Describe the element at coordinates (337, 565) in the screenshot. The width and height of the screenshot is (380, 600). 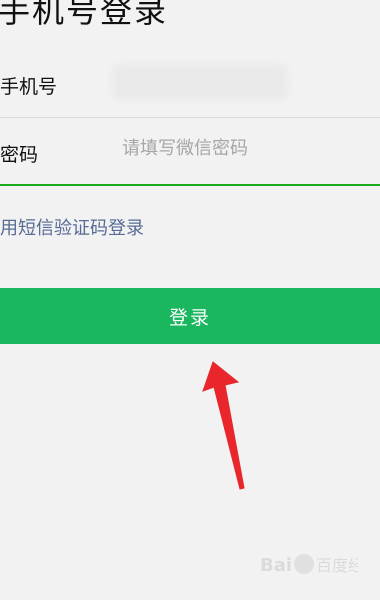
I see `svg-text: 百度经验` at that location.